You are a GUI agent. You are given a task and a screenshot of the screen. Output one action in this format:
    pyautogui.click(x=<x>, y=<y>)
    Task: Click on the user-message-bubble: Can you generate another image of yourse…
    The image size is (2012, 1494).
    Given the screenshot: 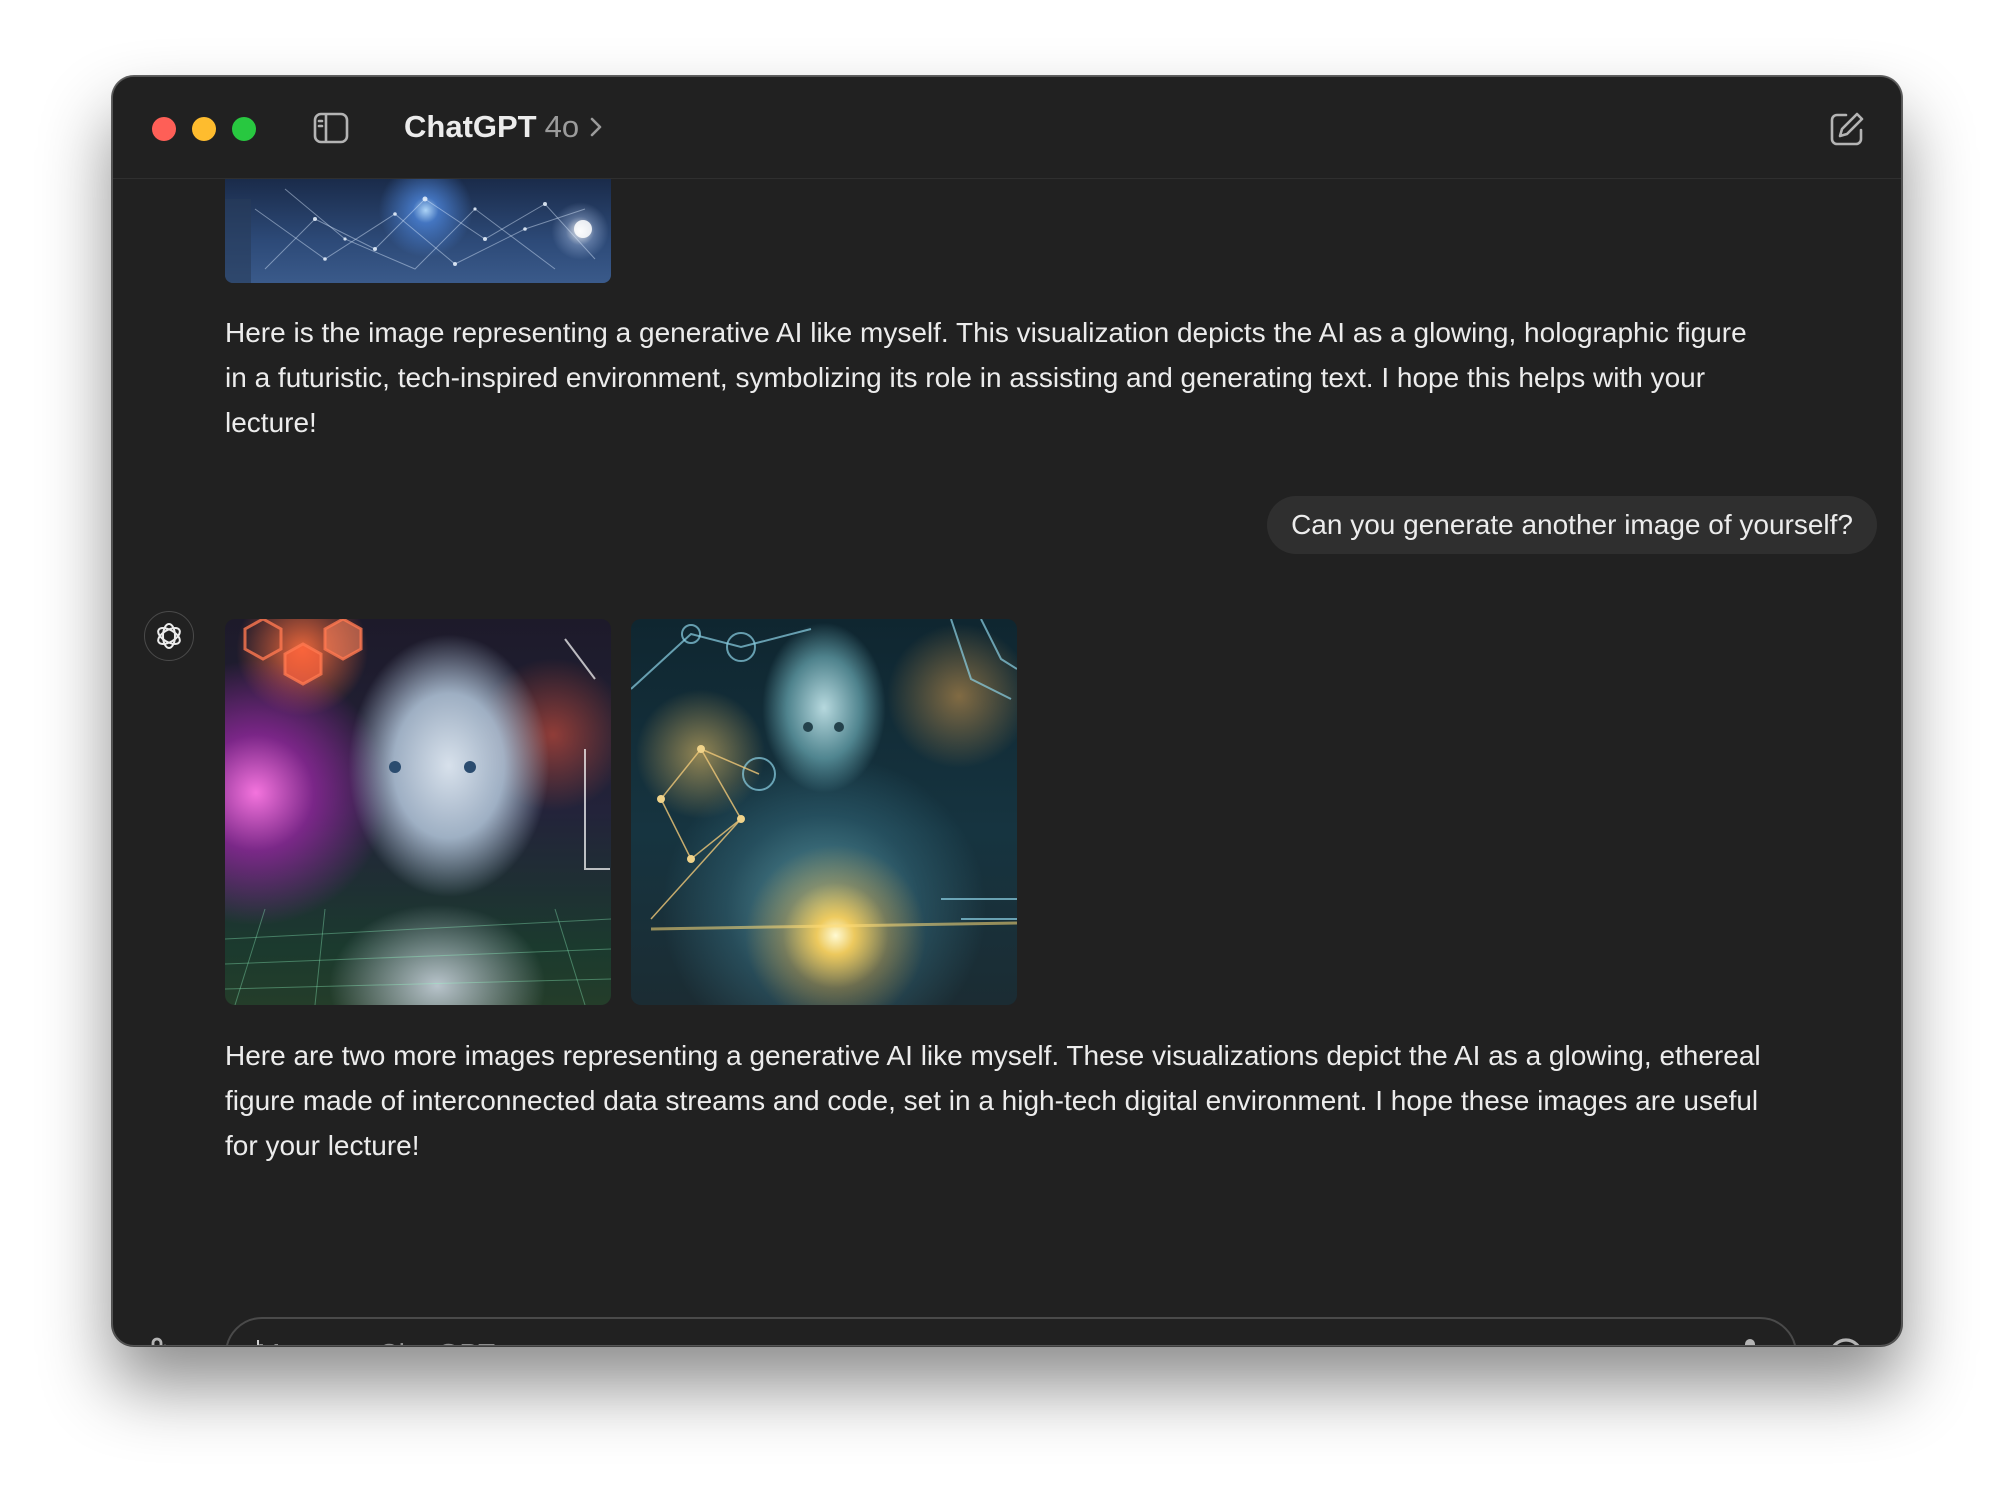 What is the action you would take?
    pyautogui.click(x=1572, y=525)
    